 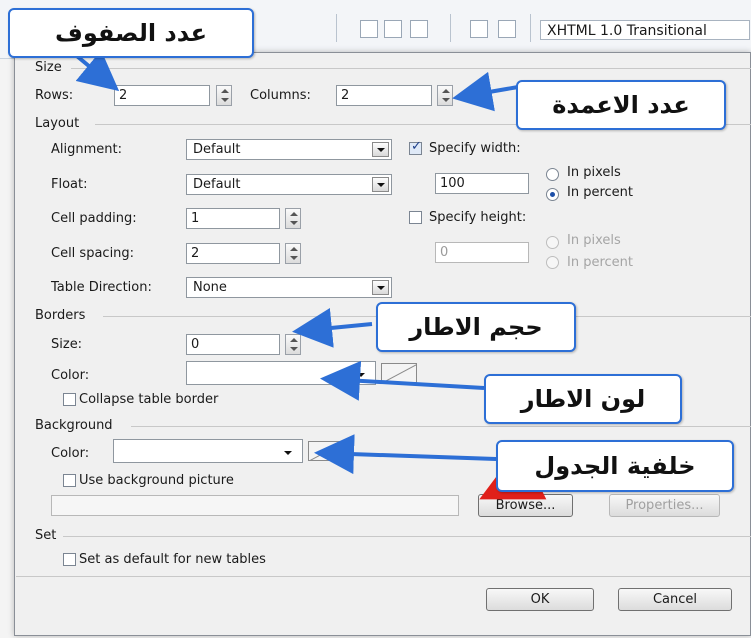 I want to click on callout-border-color: لون الاطار, so click(x=583, y=399).